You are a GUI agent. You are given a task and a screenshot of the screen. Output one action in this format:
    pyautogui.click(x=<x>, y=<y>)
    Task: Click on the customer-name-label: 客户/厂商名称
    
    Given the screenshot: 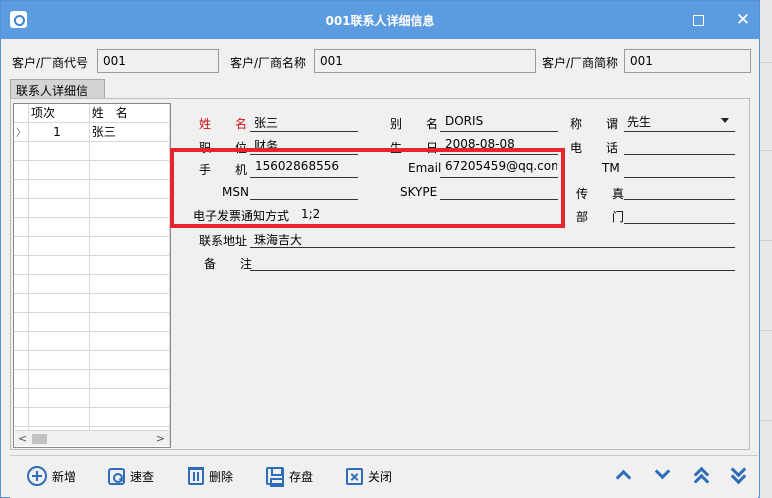 What is the action you would take?
    pyautogui.click(x=268, y=63)
    